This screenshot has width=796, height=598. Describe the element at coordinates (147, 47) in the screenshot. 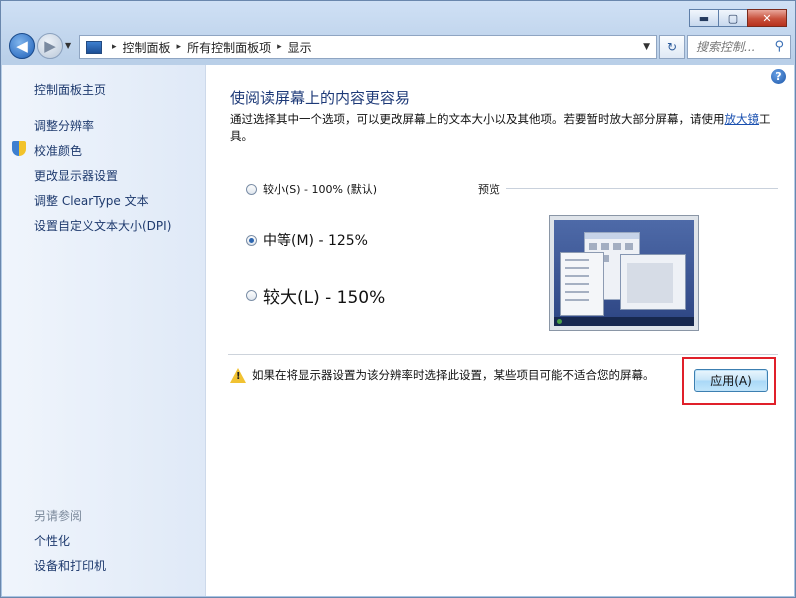

I see `breadcrumb-control-panel: 控制面板` at that location.